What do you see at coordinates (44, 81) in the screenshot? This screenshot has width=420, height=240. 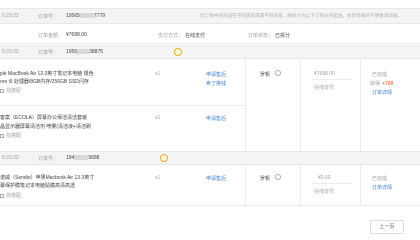 I see `item-title-line2: ore i5 处理器/8GB内存/256GB SSD闪存` at bounding box center [44, 81].